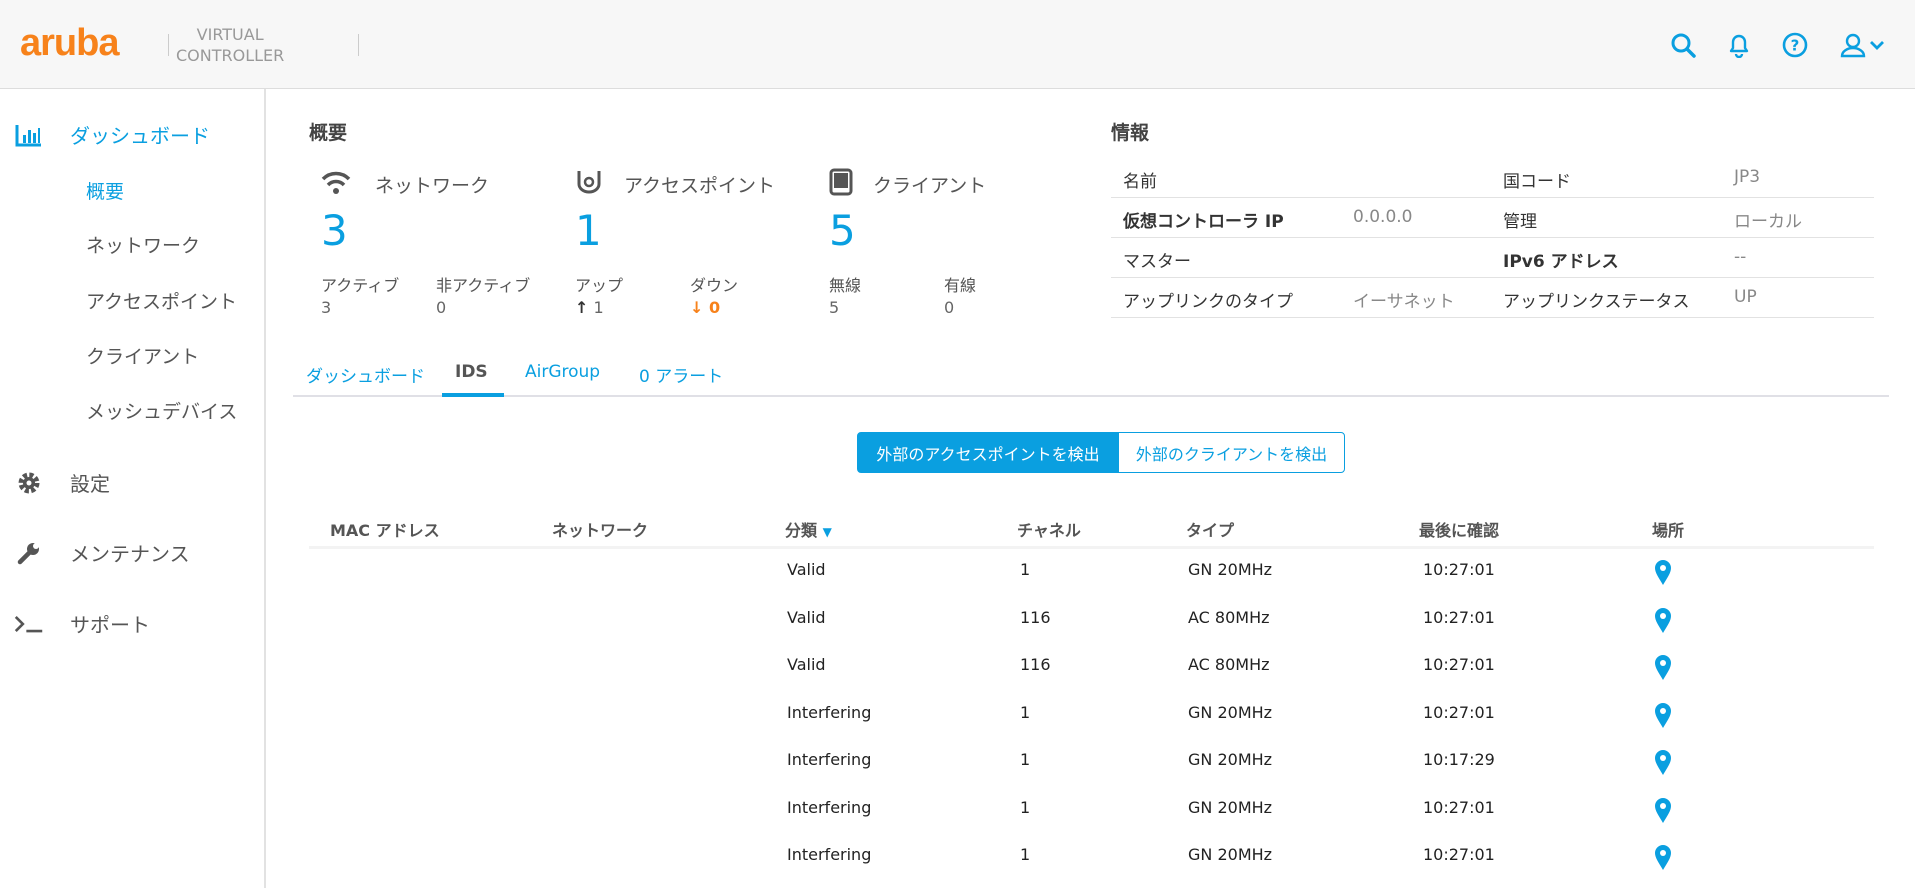  Describe the element at coordinates (1459, 529) in the screenshot. I see `column-last-seen: 最後に確認` at that location.